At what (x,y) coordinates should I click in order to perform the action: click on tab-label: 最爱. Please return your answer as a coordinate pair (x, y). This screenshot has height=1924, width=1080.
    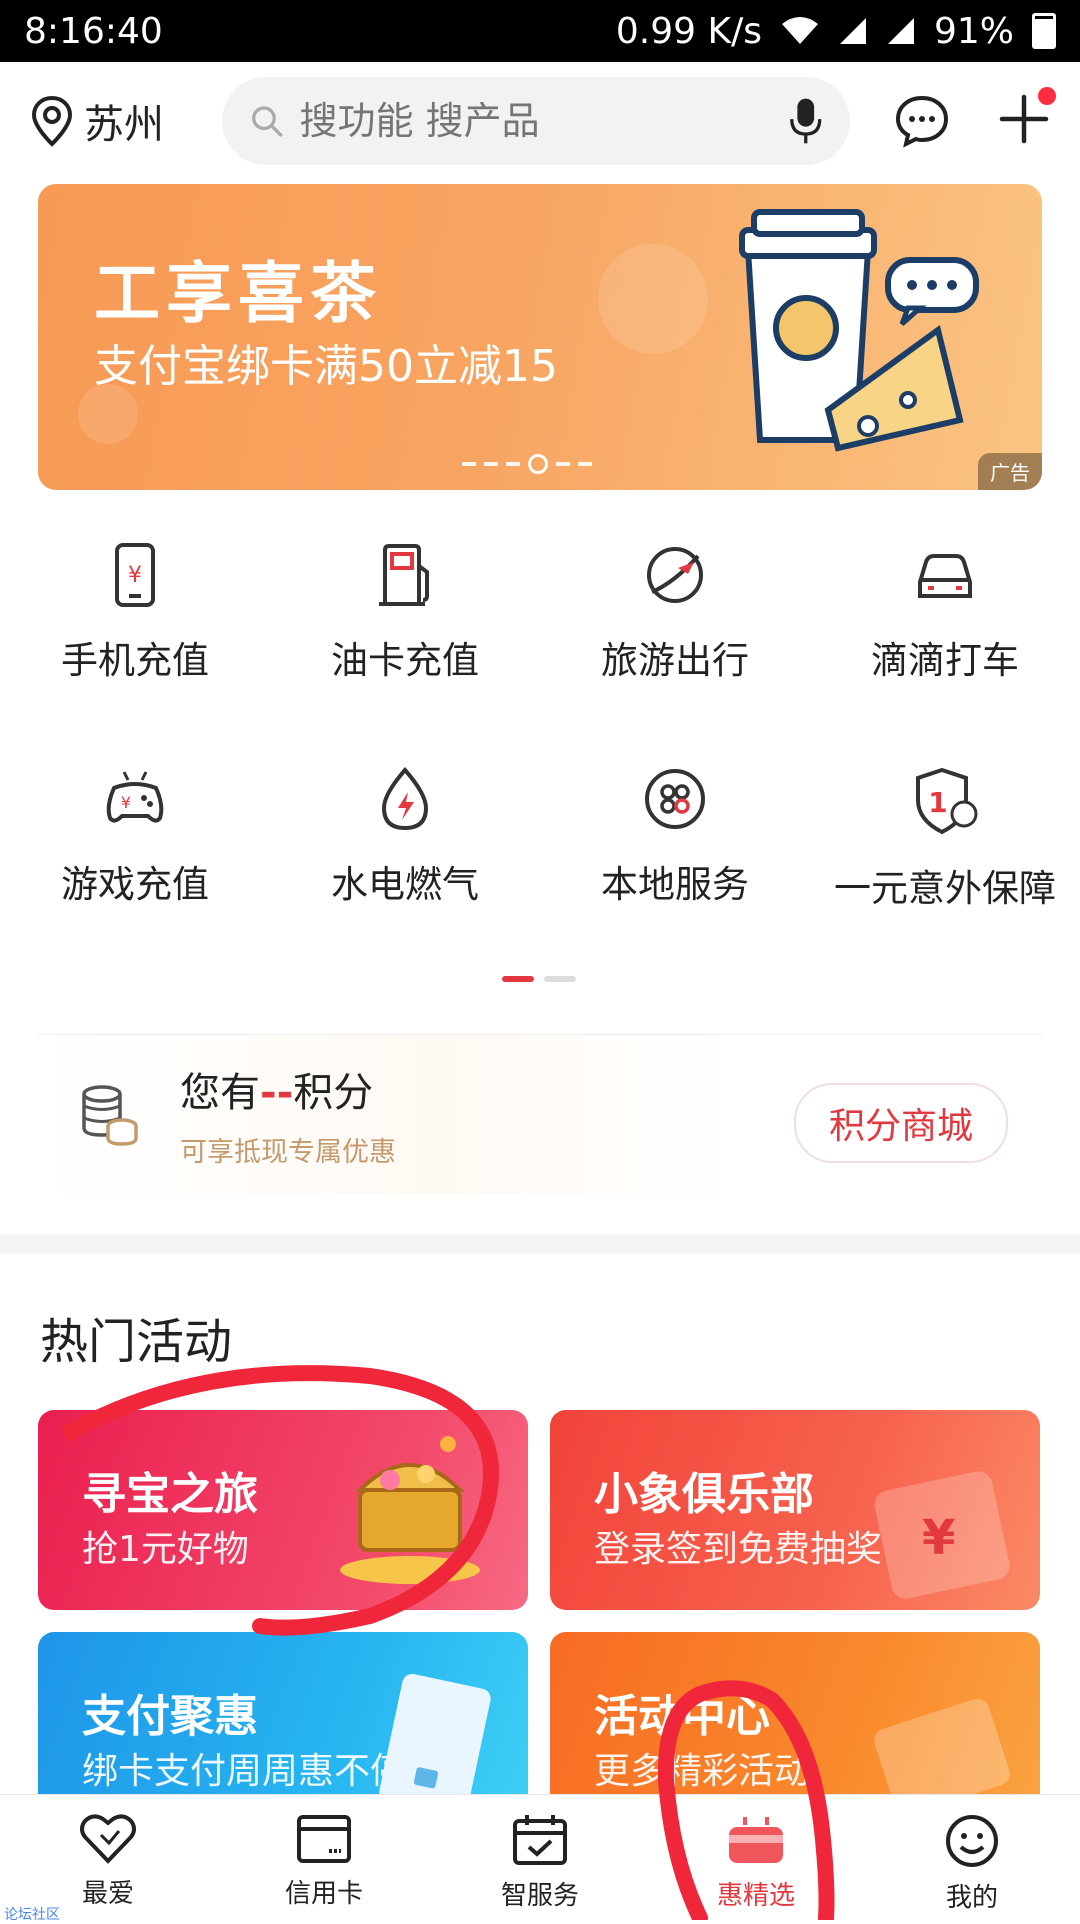
    Looking at the image, I should click on (107, 1894).